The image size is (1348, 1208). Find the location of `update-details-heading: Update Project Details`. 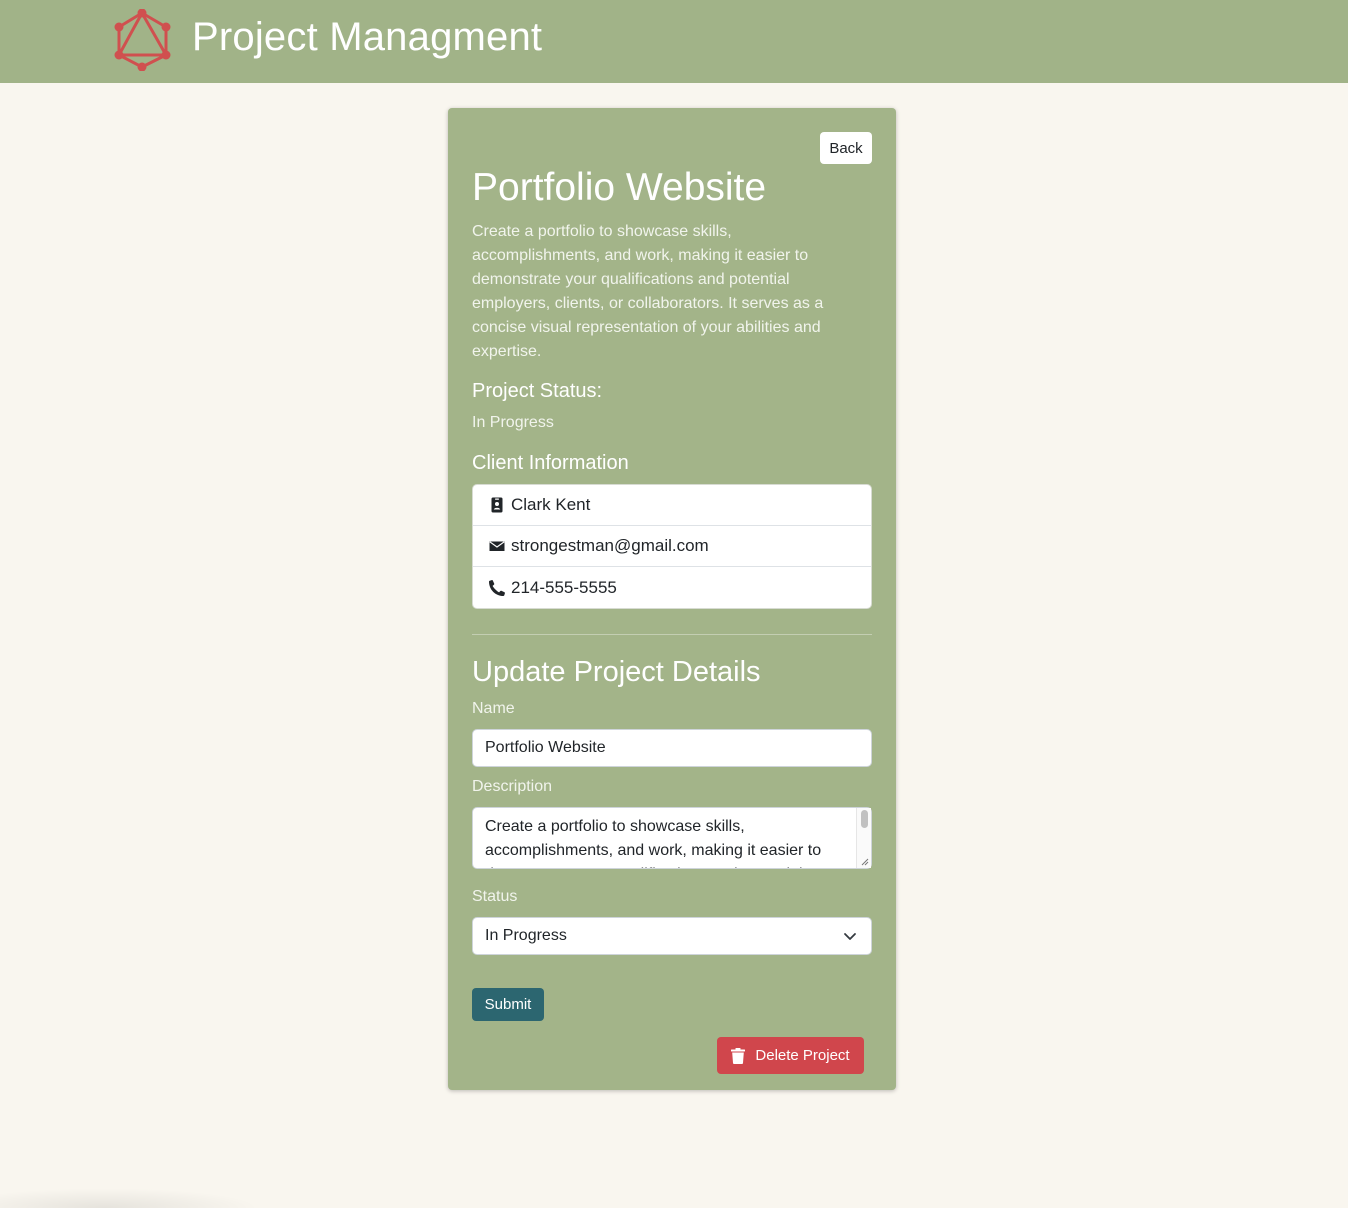

update-details-heading: Update Project Details is located at coordinates (616, 672).